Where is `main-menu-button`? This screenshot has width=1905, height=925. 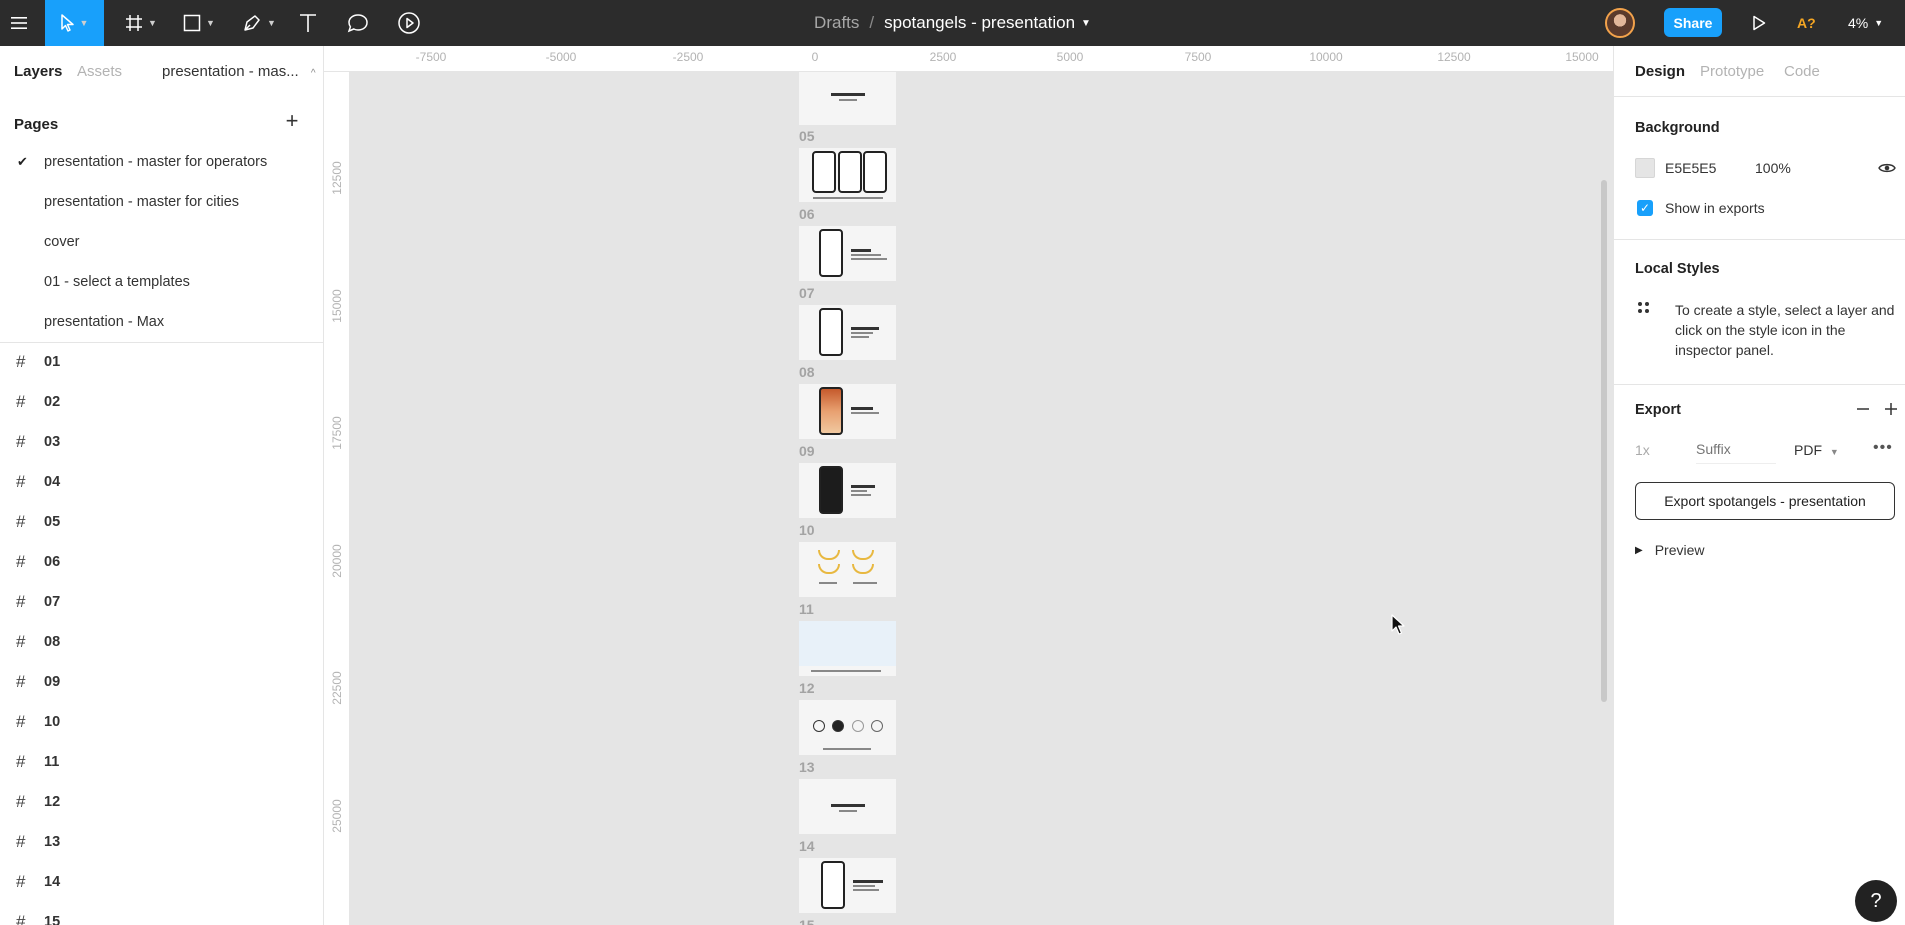 main-menu-button is located at coordinates (19, 23).